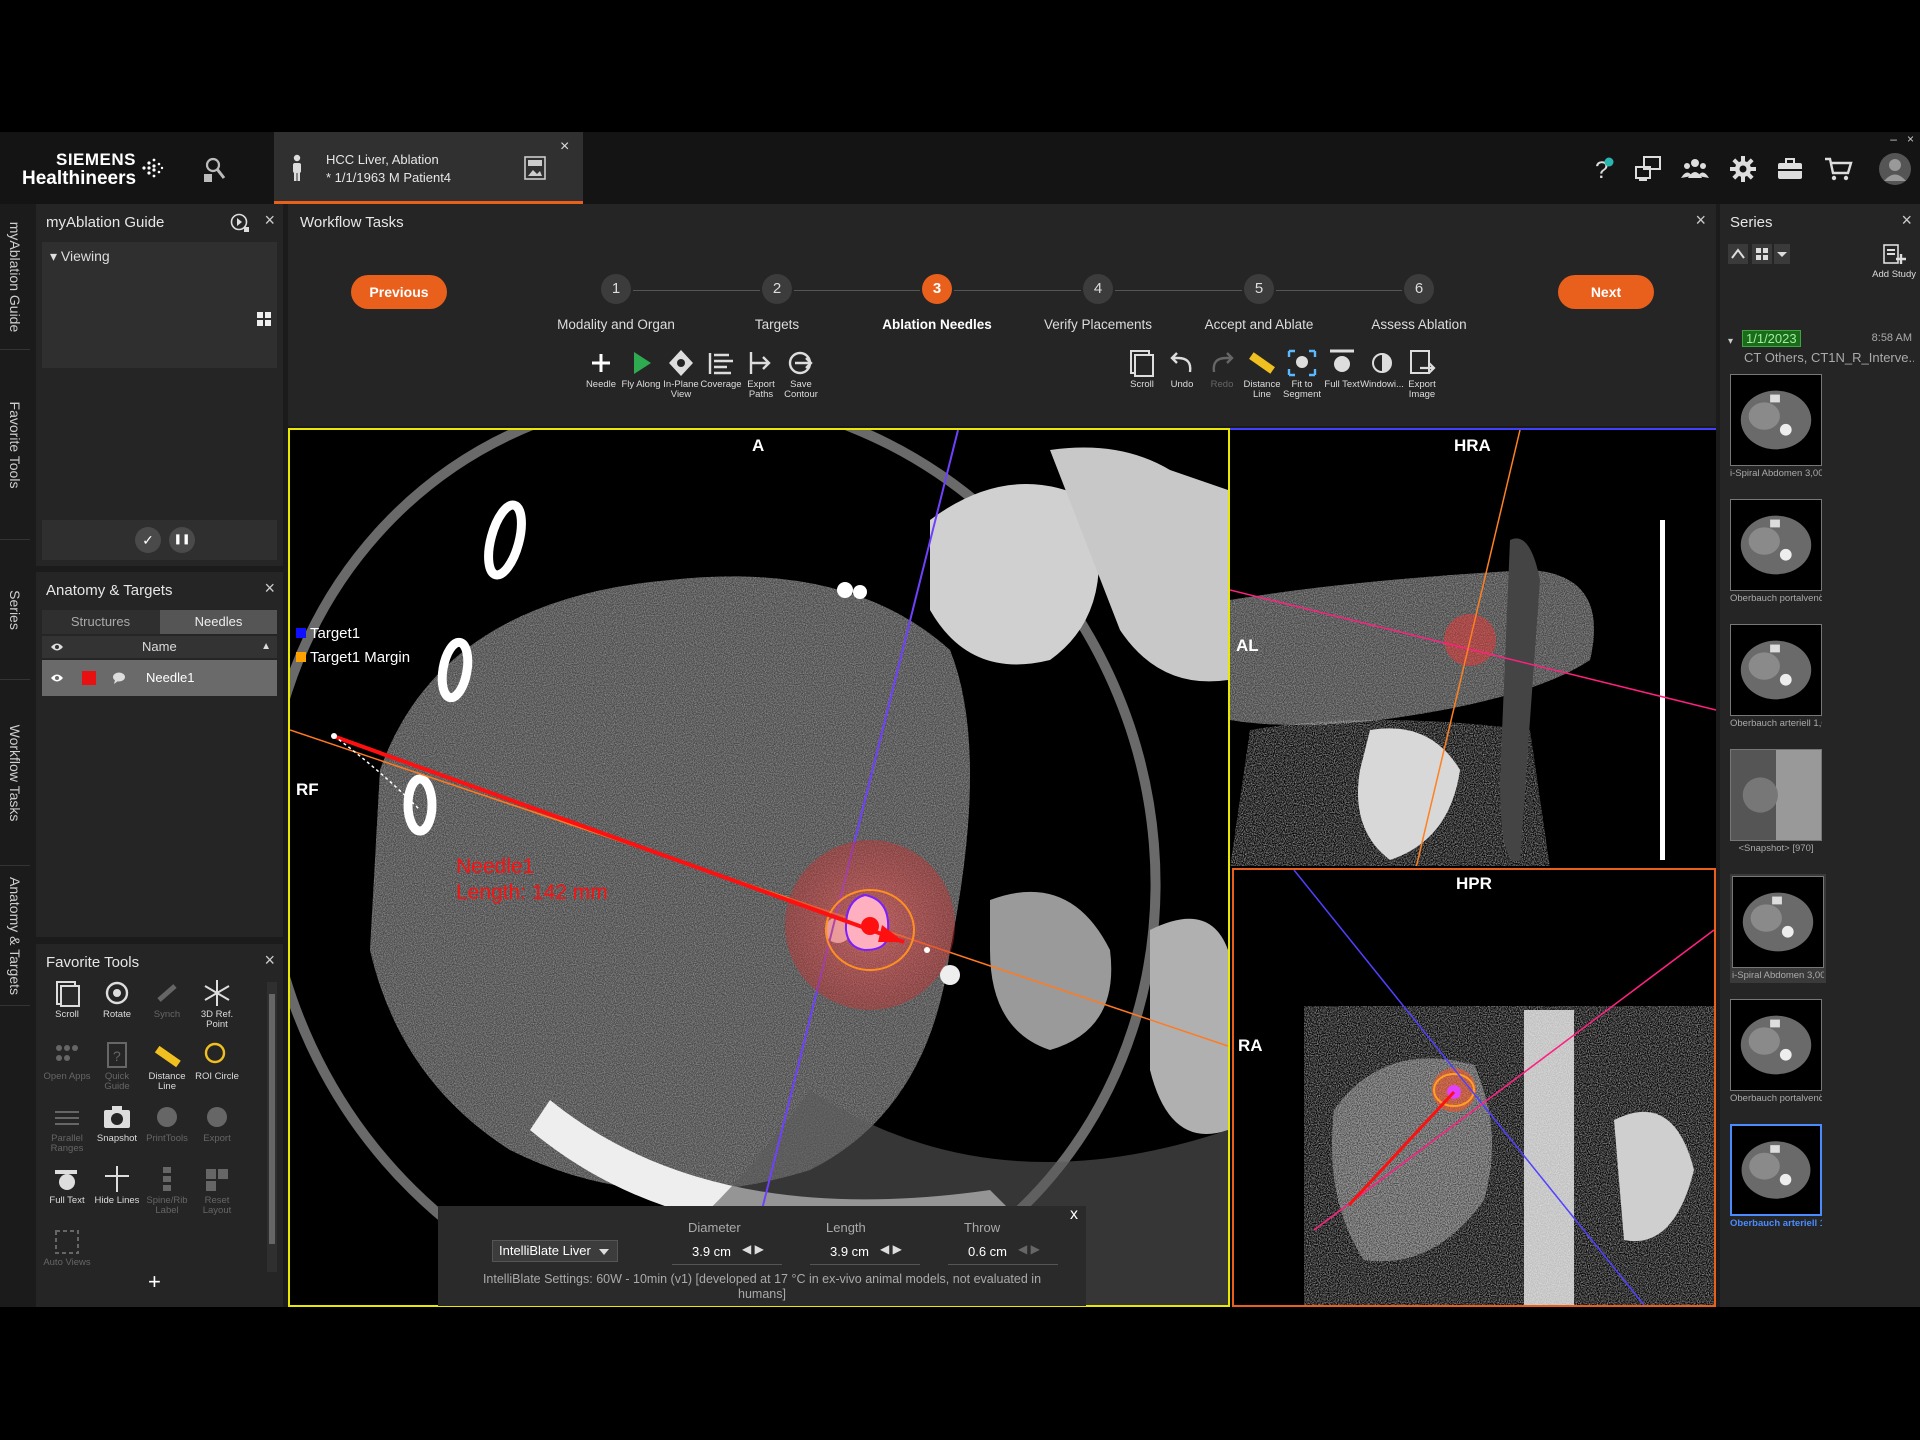 Image resolution: width=1920 pixels, height=1440 pixels. What do you see at coordinates (1419, 289) in the screenshot?
I see `workflow-step-6: 6` at bounding box center [1419, 289].